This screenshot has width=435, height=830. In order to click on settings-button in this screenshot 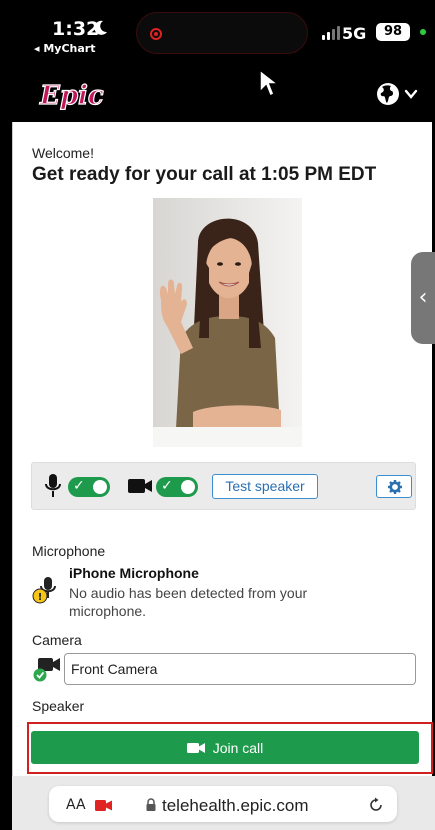, I will do `click(394, 486)`.